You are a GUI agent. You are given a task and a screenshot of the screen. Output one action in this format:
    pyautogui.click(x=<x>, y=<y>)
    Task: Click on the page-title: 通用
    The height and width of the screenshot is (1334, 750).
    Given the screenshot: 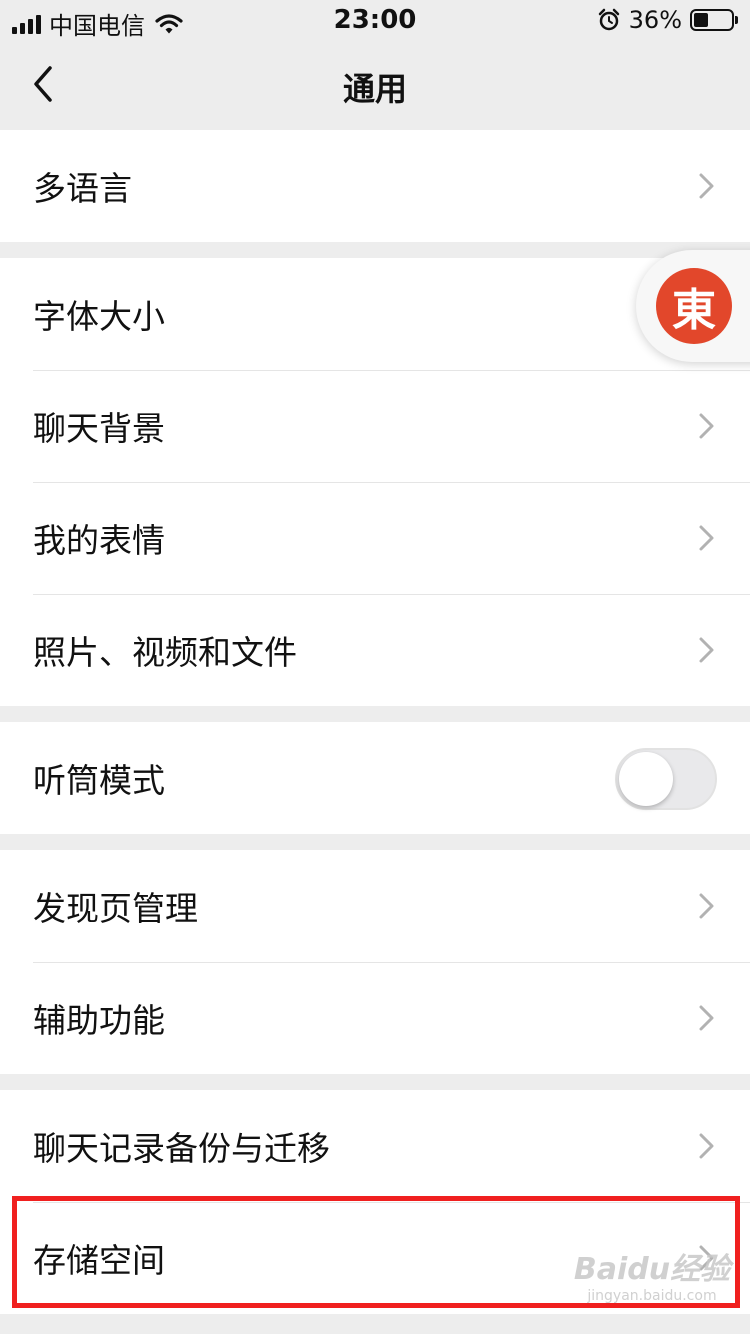 What is the action you would take?
    pyautogui.click(x=374, y=89)
    